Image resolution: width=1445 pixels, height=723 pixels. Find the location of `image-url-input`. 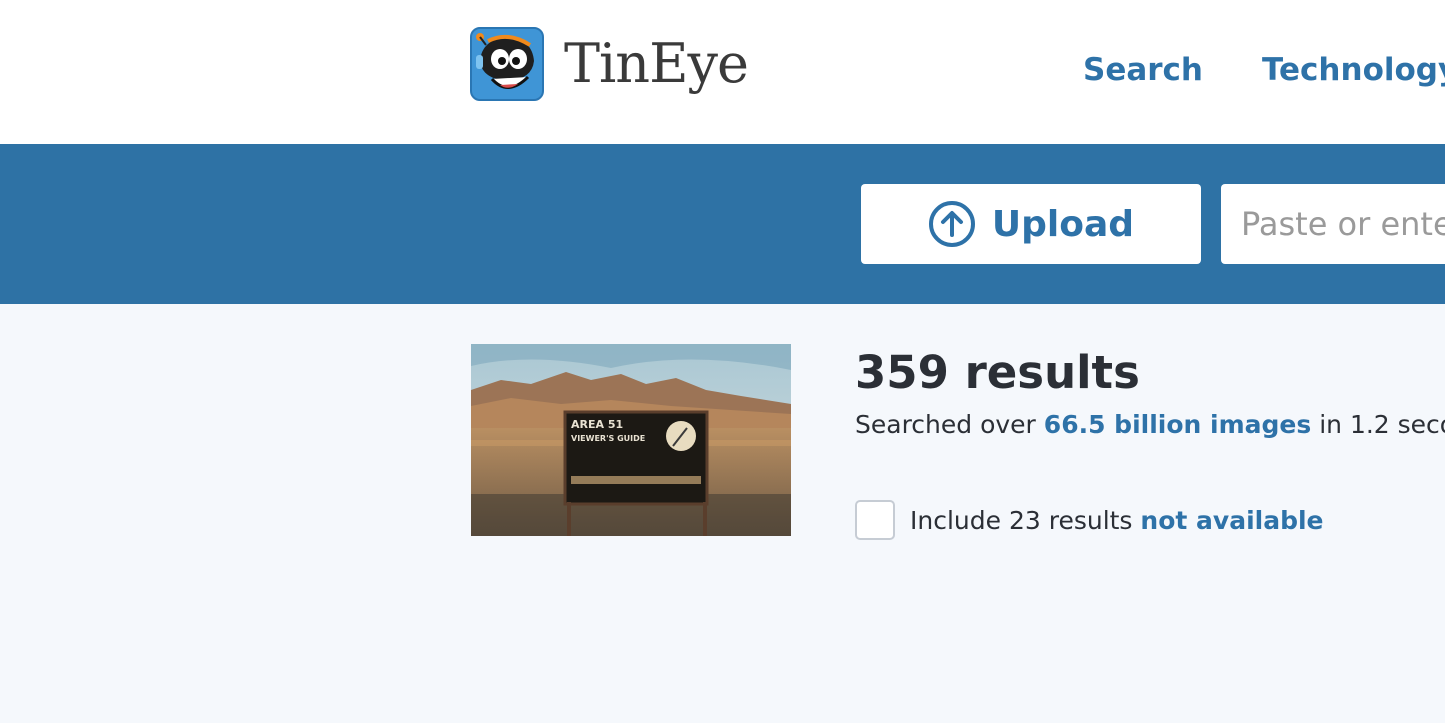

image-url-input is located at coordinates (1333, 224).